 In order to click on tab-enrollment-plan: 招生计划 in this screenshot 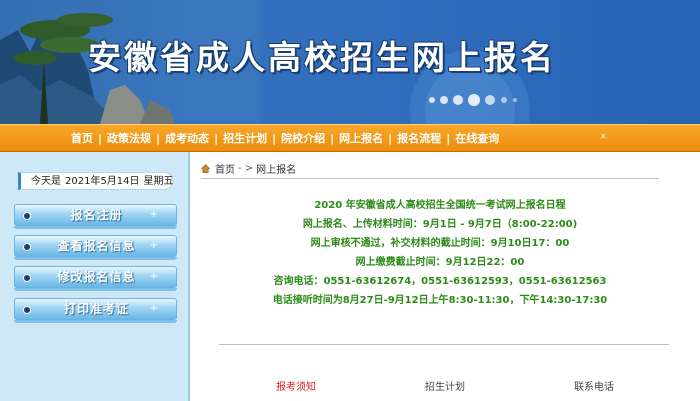, I will do `click(445, 385)`.